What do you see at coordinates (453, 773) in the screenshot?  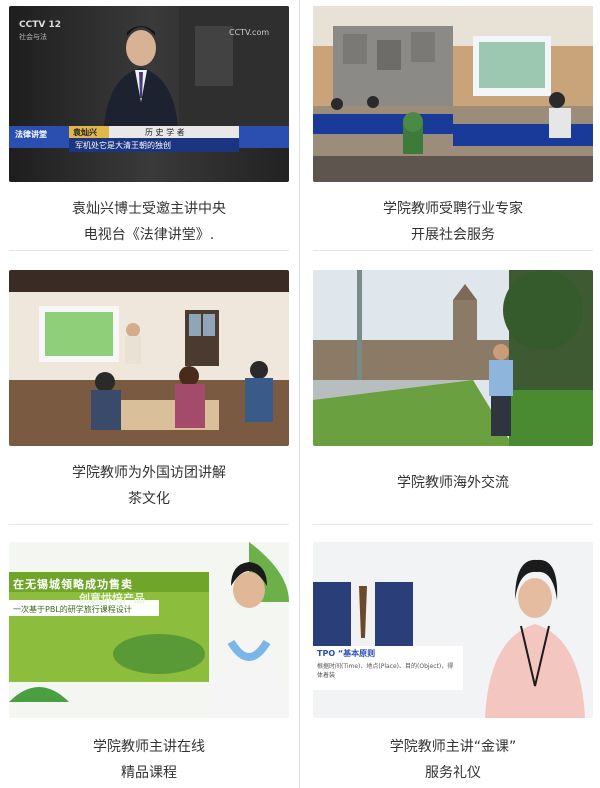 I see `card-6-caption-line2: 服务礼仪` at bounding box center [453, 773].